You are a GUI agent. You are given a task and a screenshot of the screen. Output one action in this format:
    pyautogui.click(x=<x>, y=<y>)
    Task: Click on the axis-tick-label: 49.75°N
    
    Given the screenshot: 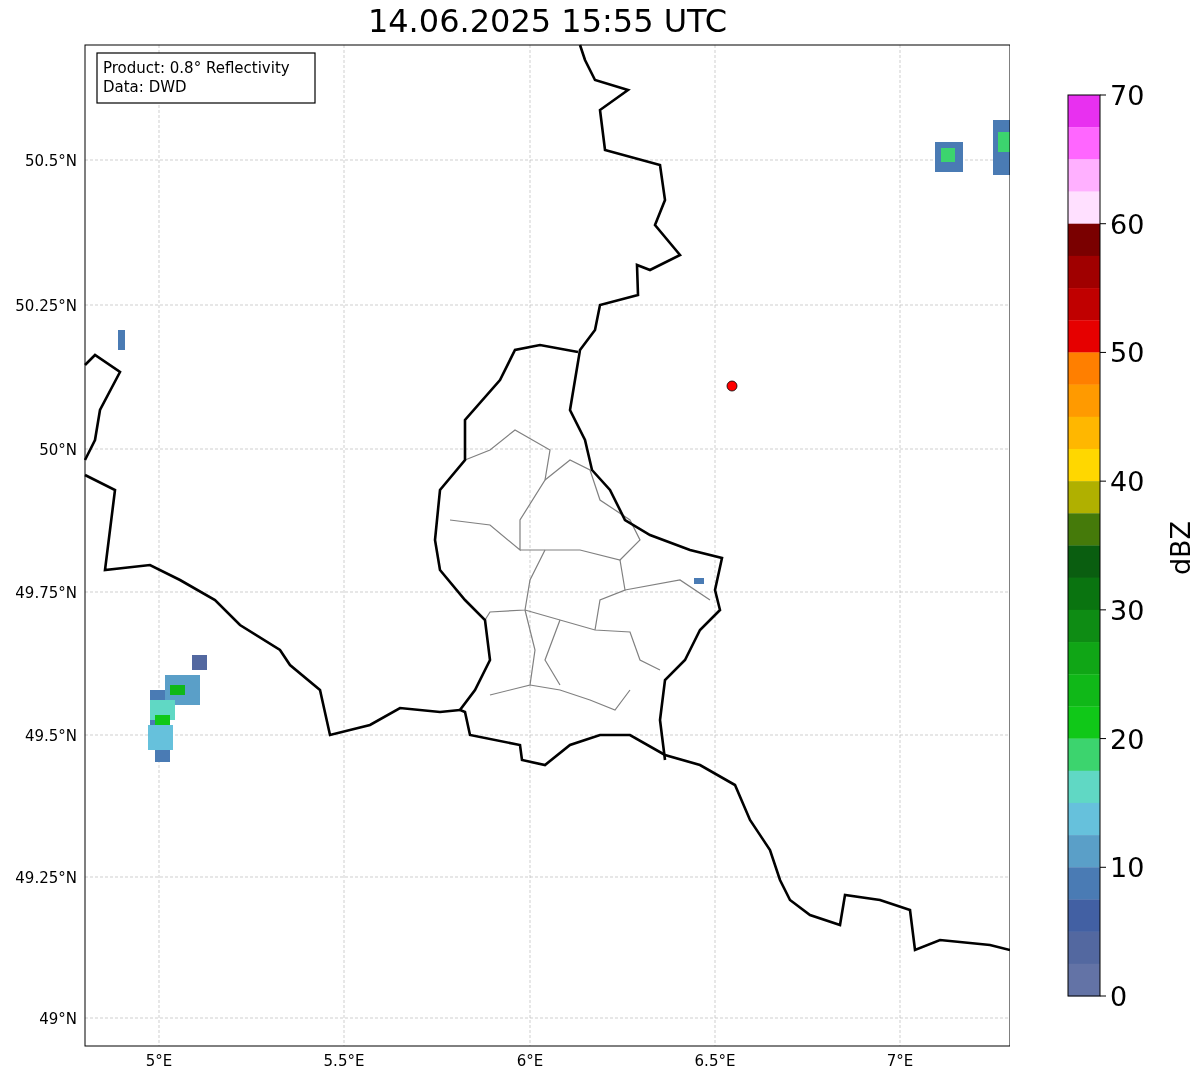 What is the action you would take?
    pyautogui.click(x=46, y=593)
    